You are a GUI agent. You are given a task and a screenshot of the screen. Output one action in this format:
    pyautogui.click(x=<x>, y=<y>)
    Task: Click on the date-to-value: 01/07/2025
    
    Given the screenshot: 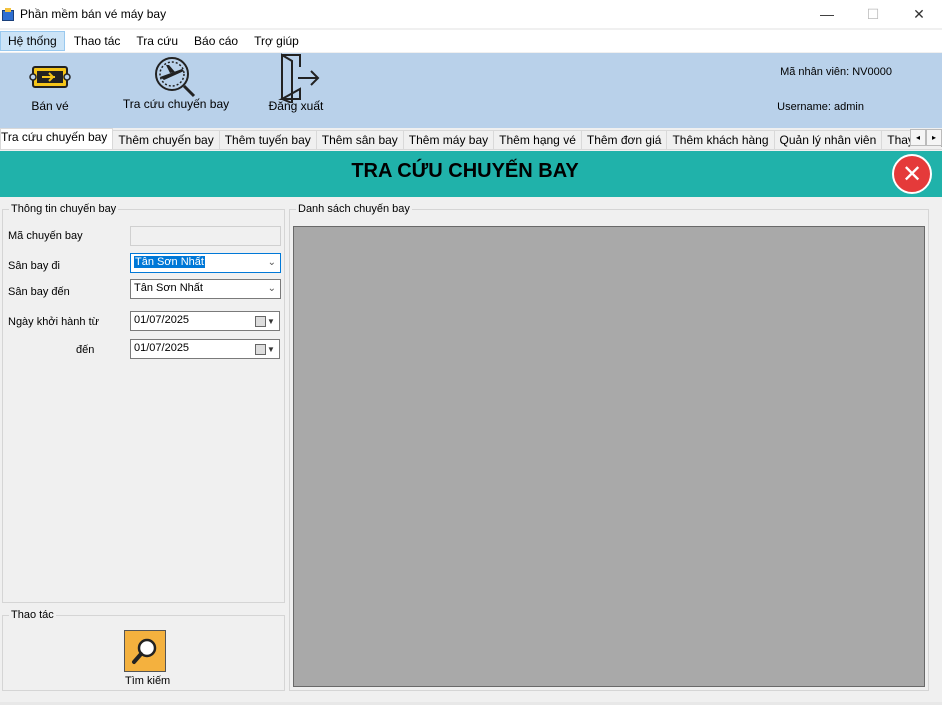 What is the action you would take?
    pyautogui.click(x=162, y=348)
    